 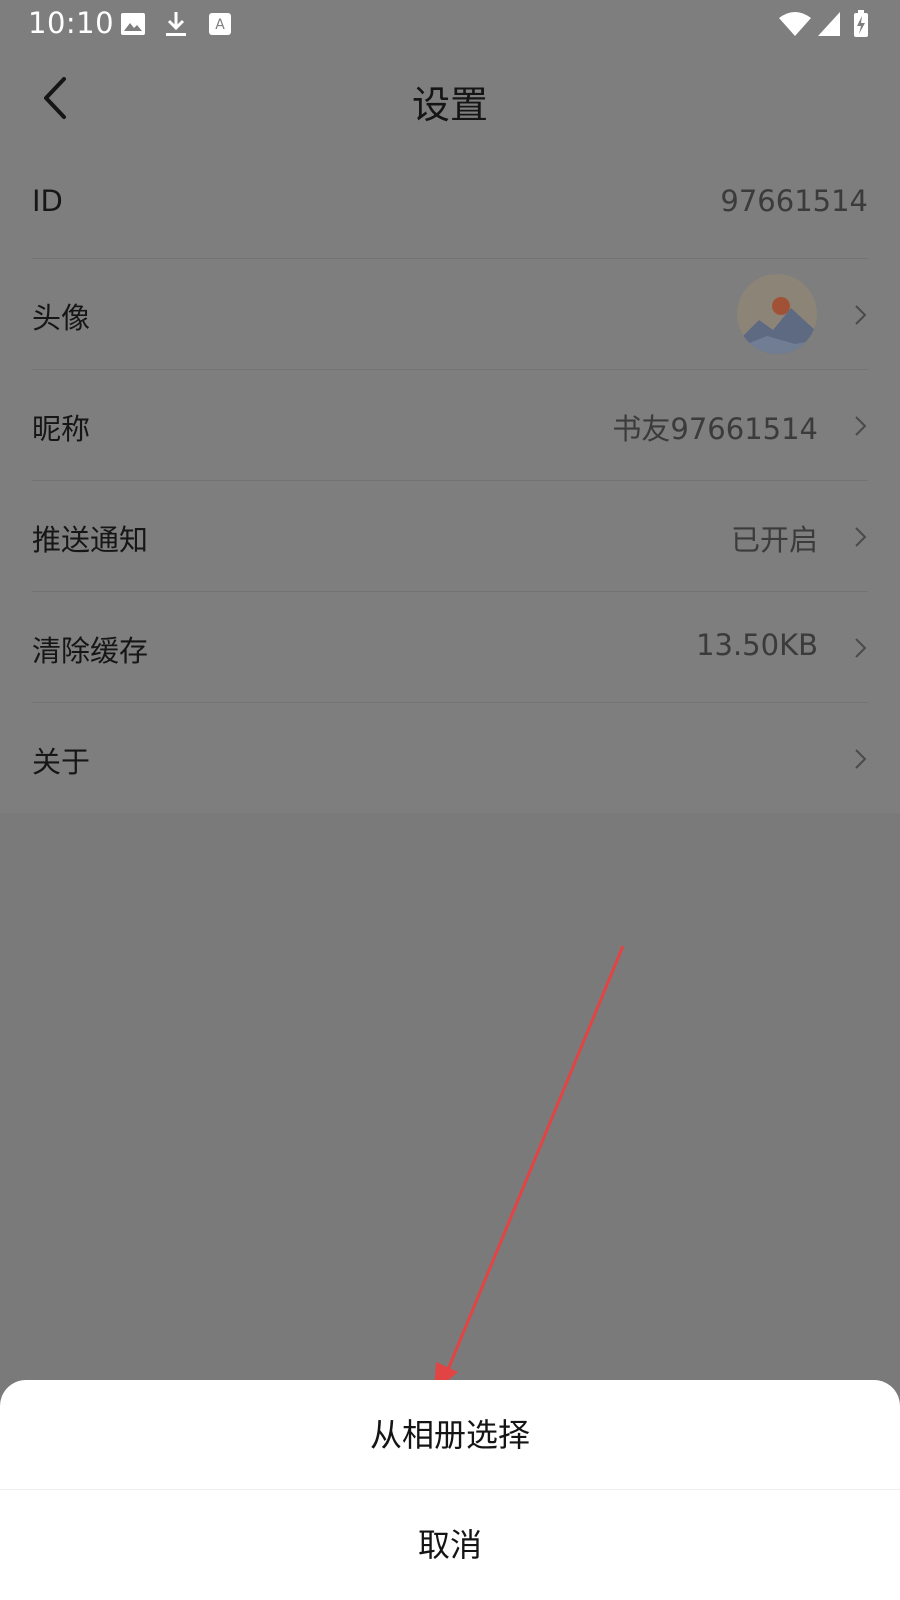 What do you see at coordinates (61, 762) in the screenshot?
I see `row-label: 关于` at bounding box center [61, 762].